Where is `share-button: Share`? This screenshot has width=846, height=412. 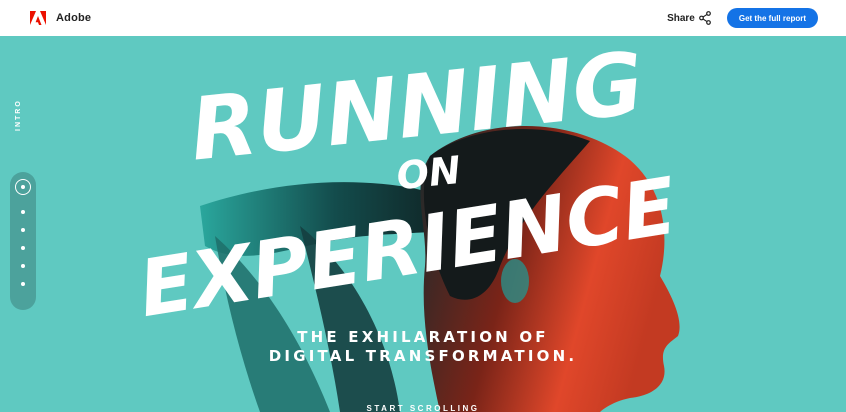
share-button: Share is located at coordinates (689, 18).